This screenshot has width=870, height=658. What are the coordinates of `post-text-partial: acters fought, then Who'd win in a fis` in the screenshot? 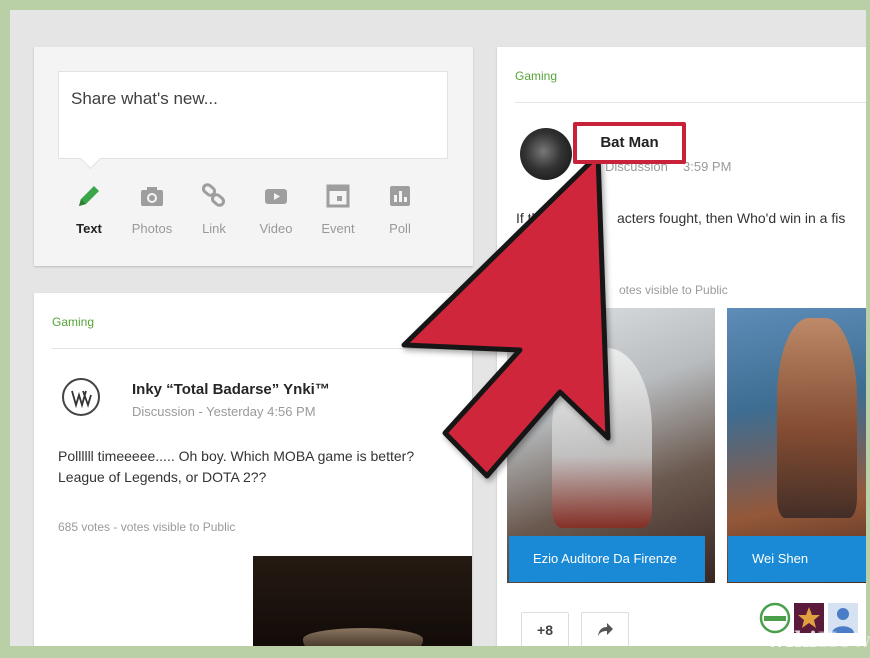 It's located at (731, 218).